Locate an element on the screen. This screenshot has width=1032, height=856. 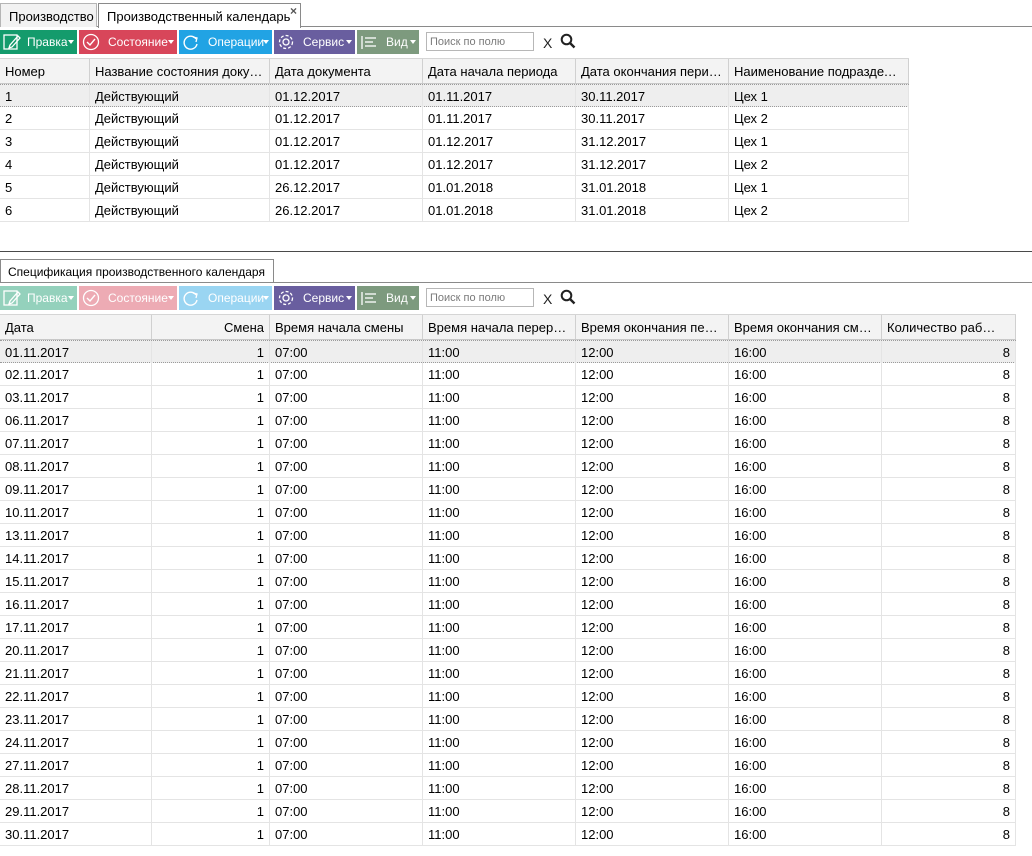
table-row: 15.11.2017 1 07:00 11:00 12:00 16:00 8 is located at coordinates (508, 581).